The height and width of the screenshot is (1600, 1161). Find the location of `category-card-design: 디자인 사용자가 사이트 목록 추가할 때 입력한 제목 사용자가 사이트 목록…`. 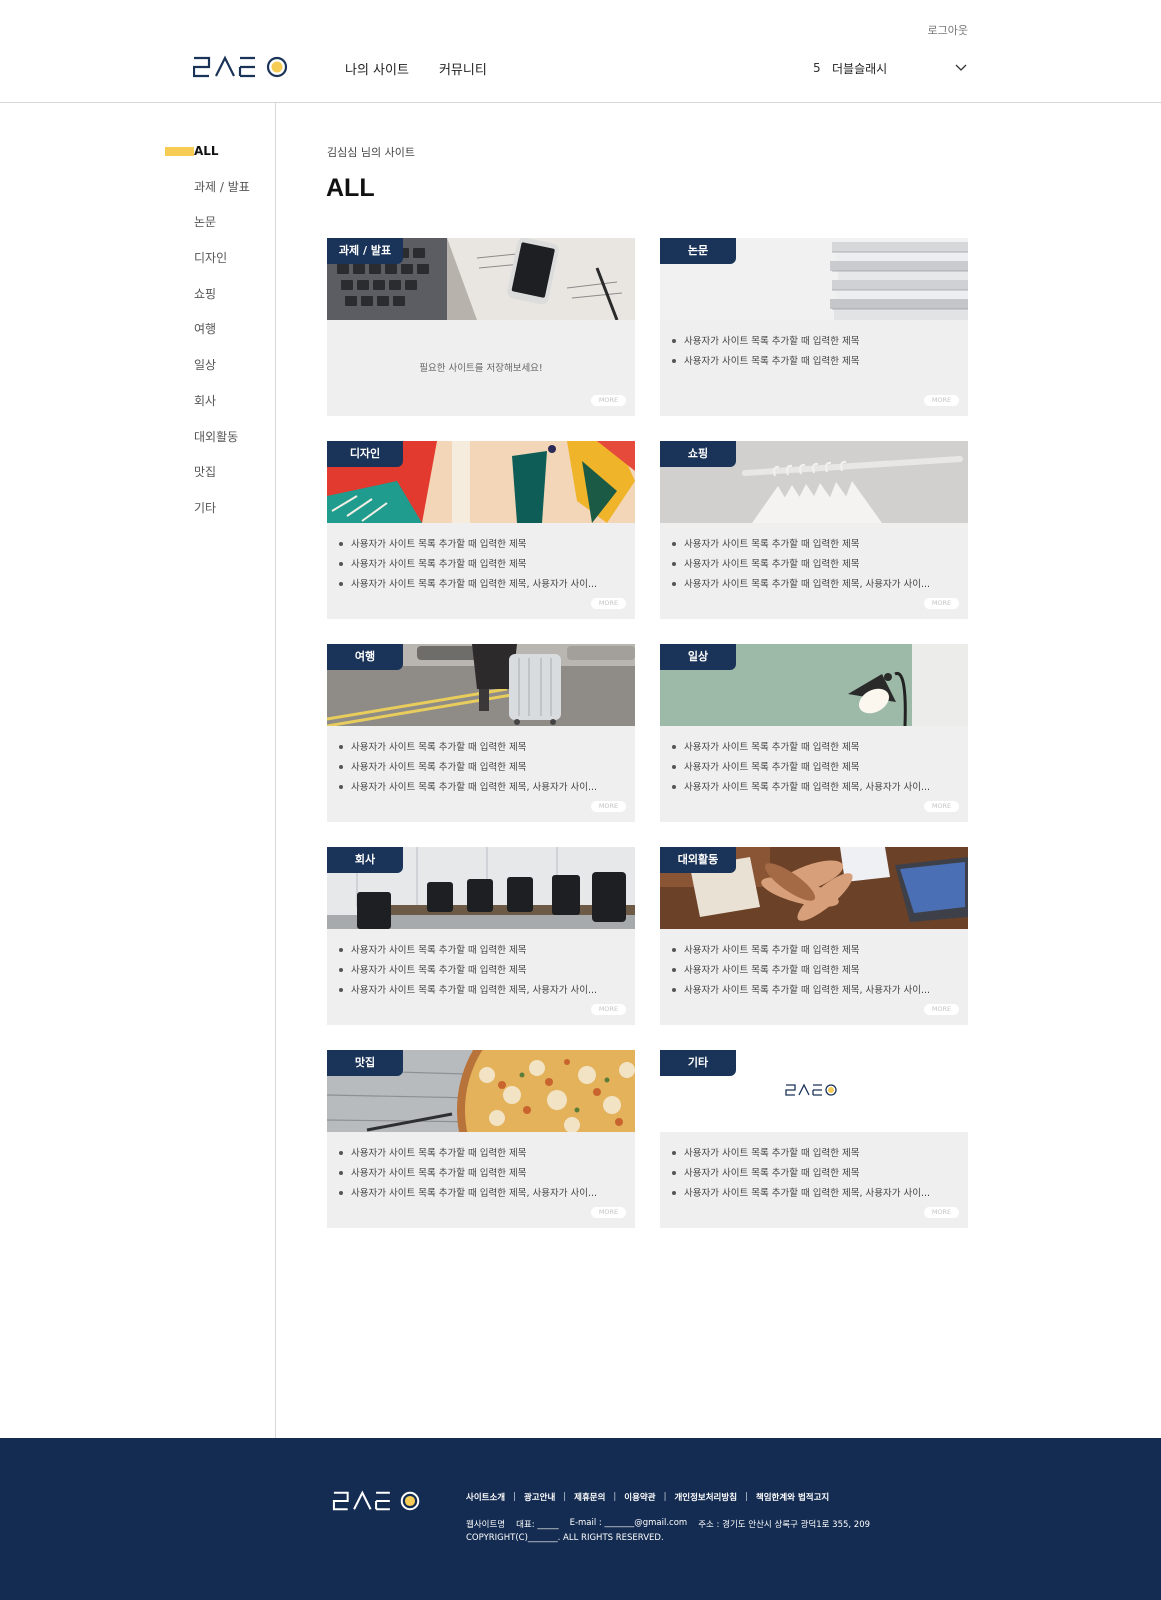

category-card-design: 디자인 사용자가 사이트 목록 추가할 때 입력한 제목 사용자가 사이트 목록… is located at coordinates (481, 530).